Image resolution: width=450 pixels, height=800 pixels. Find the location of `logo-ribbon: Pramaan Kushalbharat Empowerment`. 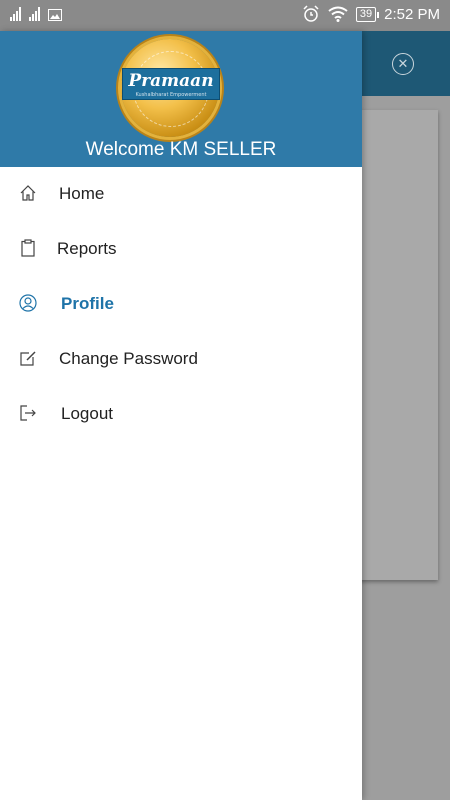

logo-ribbon: Pramaan Kushalbharat Empowerment is located at coordinates (171, 84).